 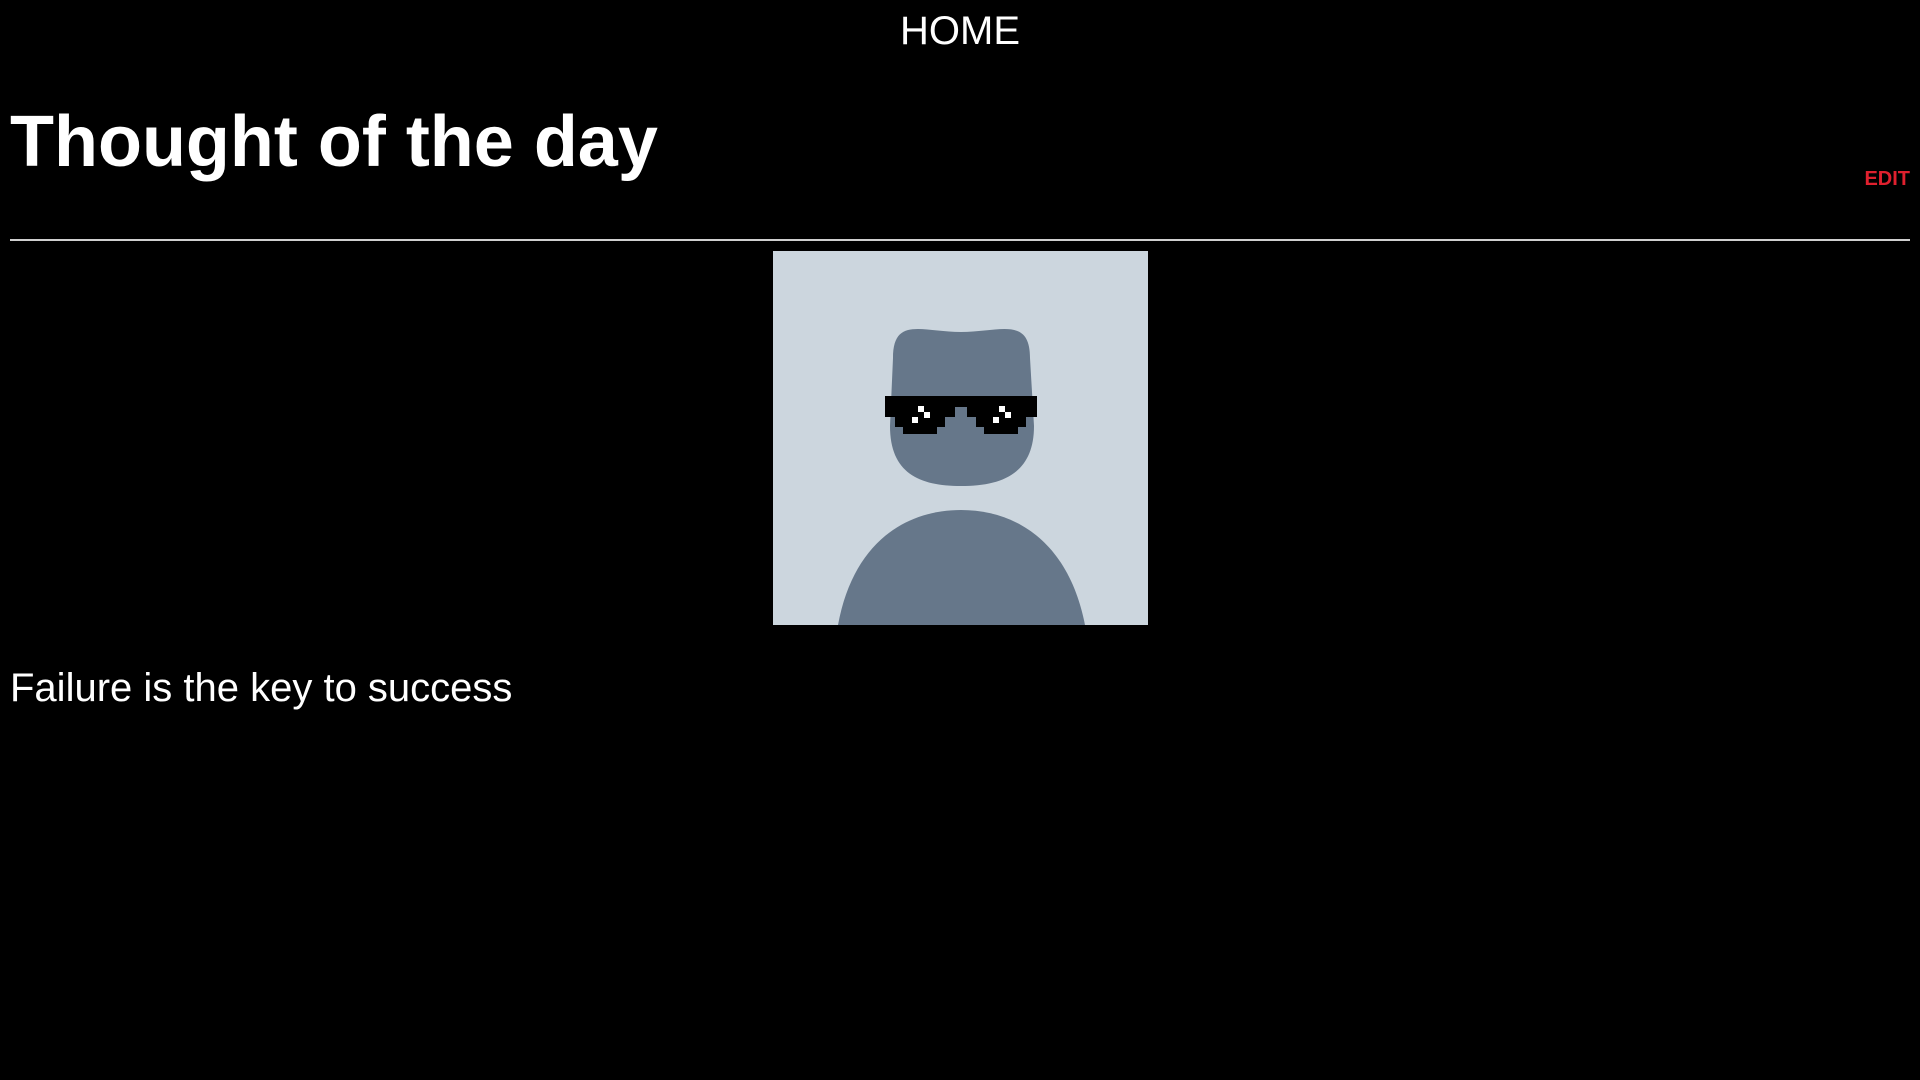 I want to click on page-title: Thought of the day, so click(x=334, y=142).